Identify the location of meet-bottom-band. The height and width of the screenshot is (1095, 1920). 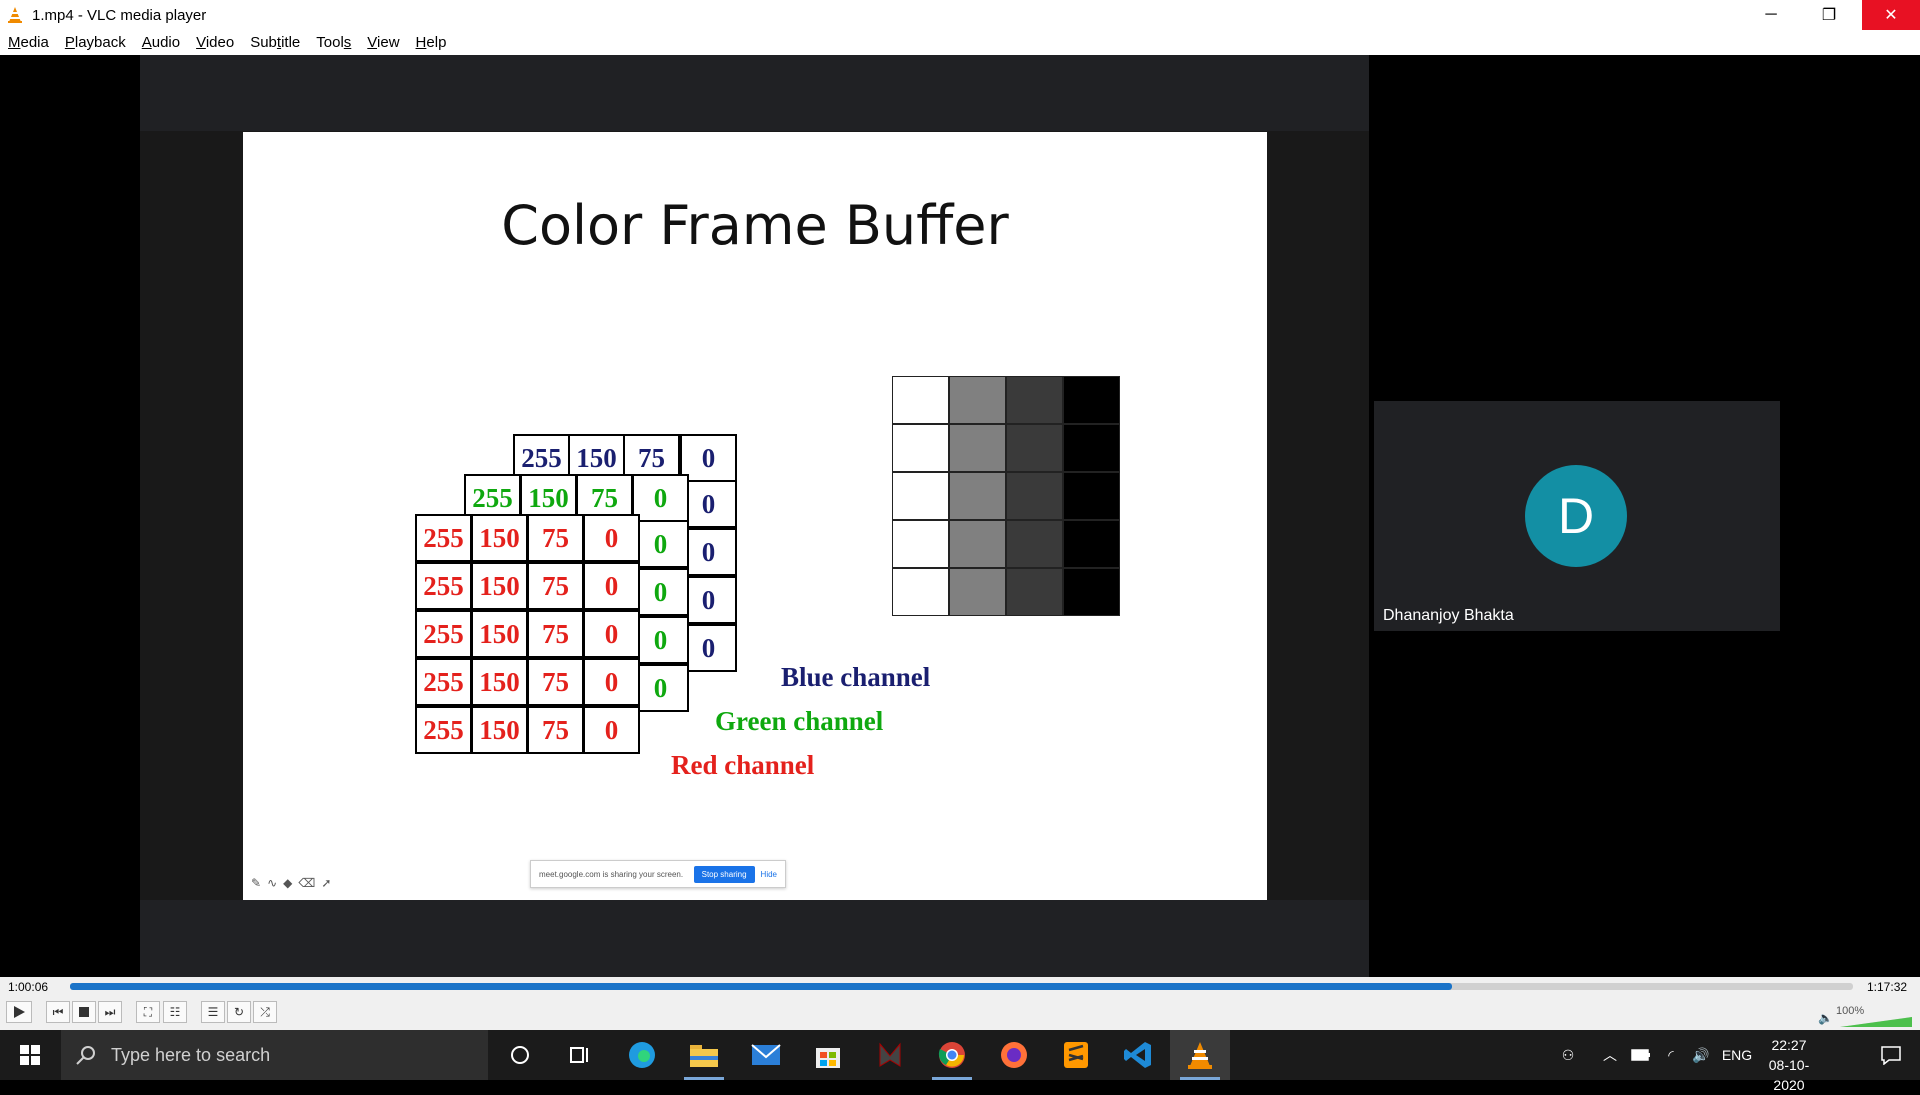
(754, 938).